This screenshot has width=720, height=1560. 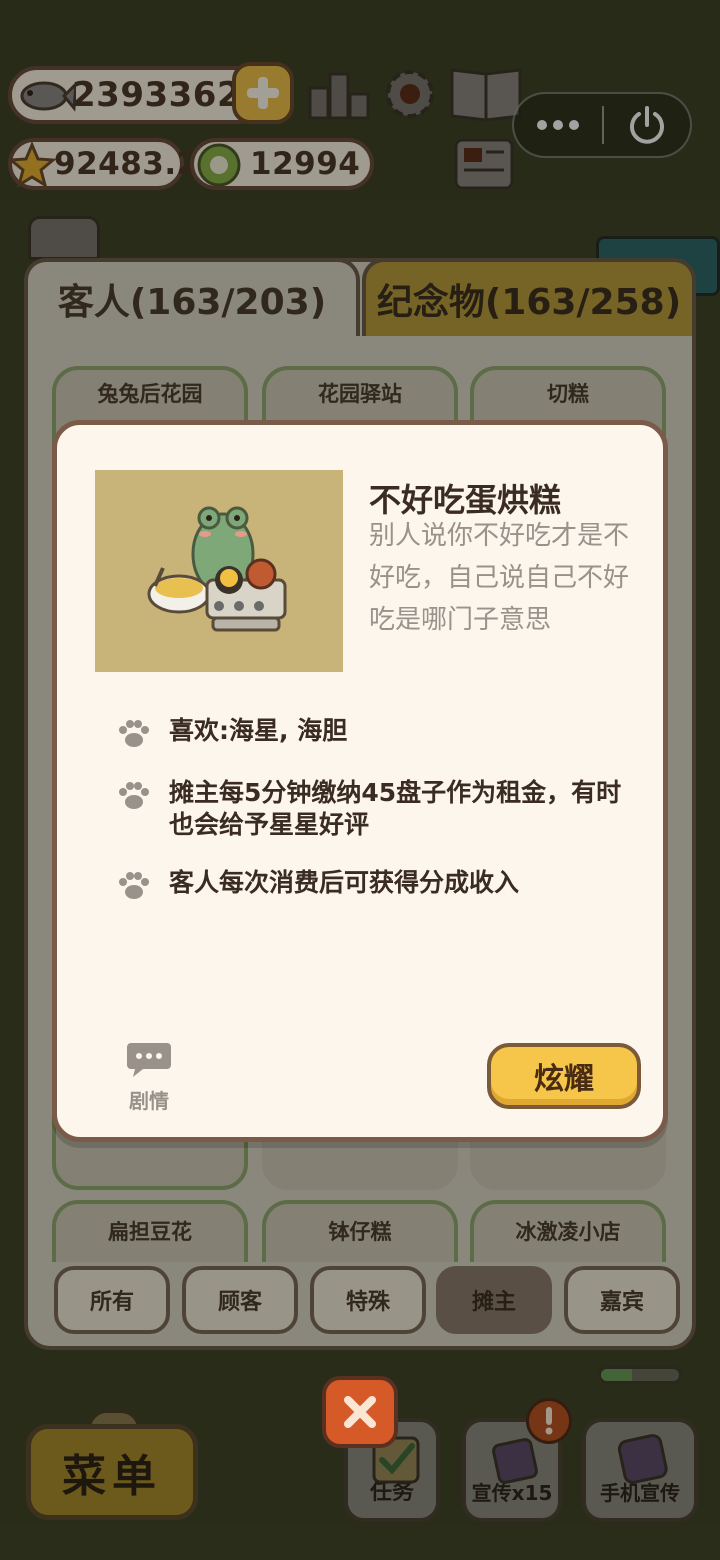 What do you see at coordinates (258, 730) in the screenshot?
I see `likes-text: 喜欢:海星, 海胆` at bounding box center [258, 730].